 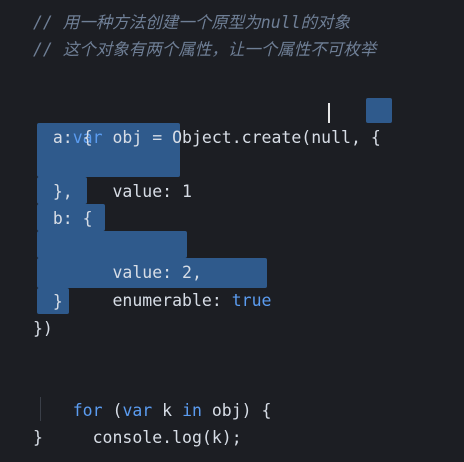 I want to click on code-line-9: value: 2,, so click(x=117, y=257).